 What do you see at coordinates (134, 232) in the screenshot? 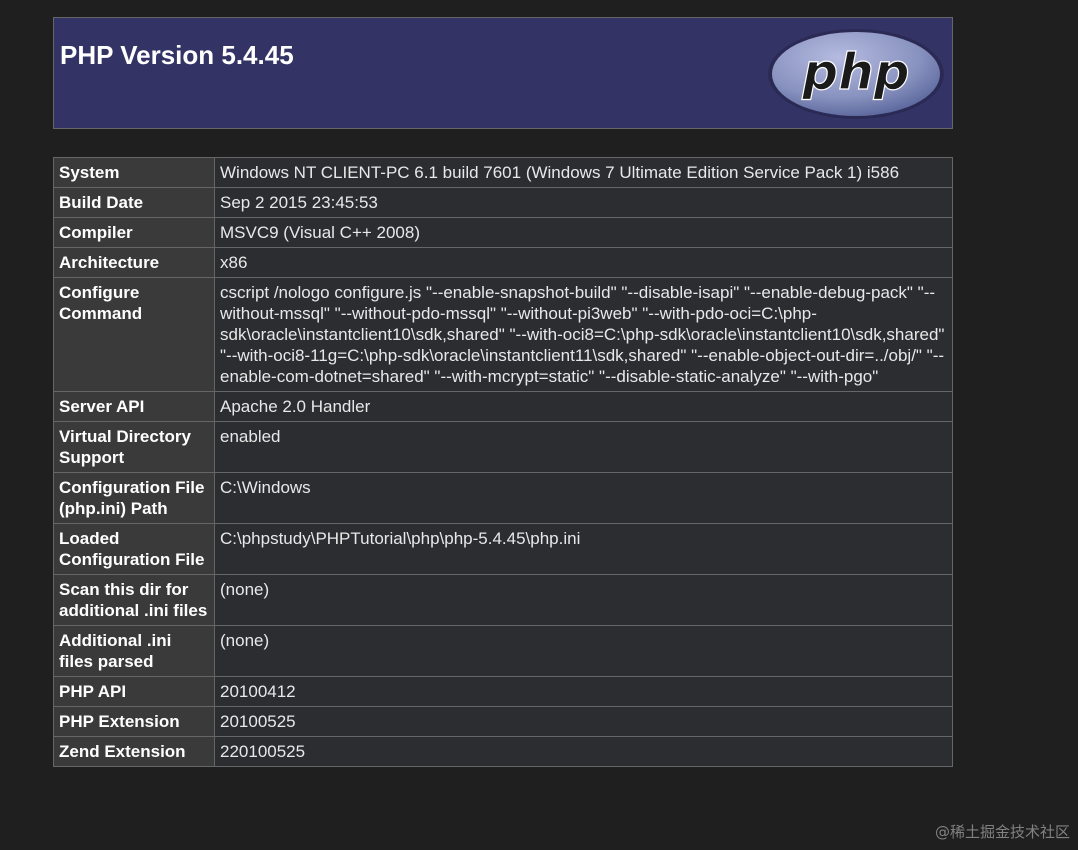
I see `row-key: Compiler` at bounding box center [134, 232].